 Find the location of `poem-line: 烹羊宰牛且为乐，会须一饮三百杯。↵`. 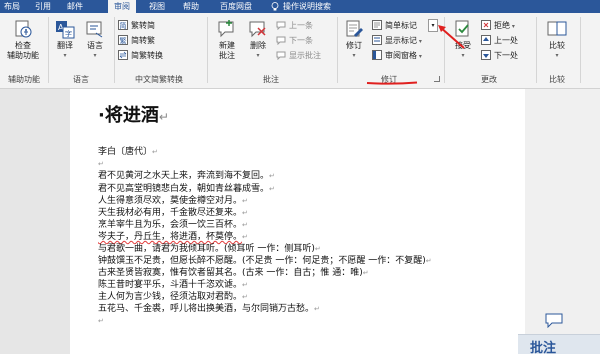

poem-line: 烹羊宰牛且为乐，会须一饮三百杯。↵ is located at coordinates (173, 225).